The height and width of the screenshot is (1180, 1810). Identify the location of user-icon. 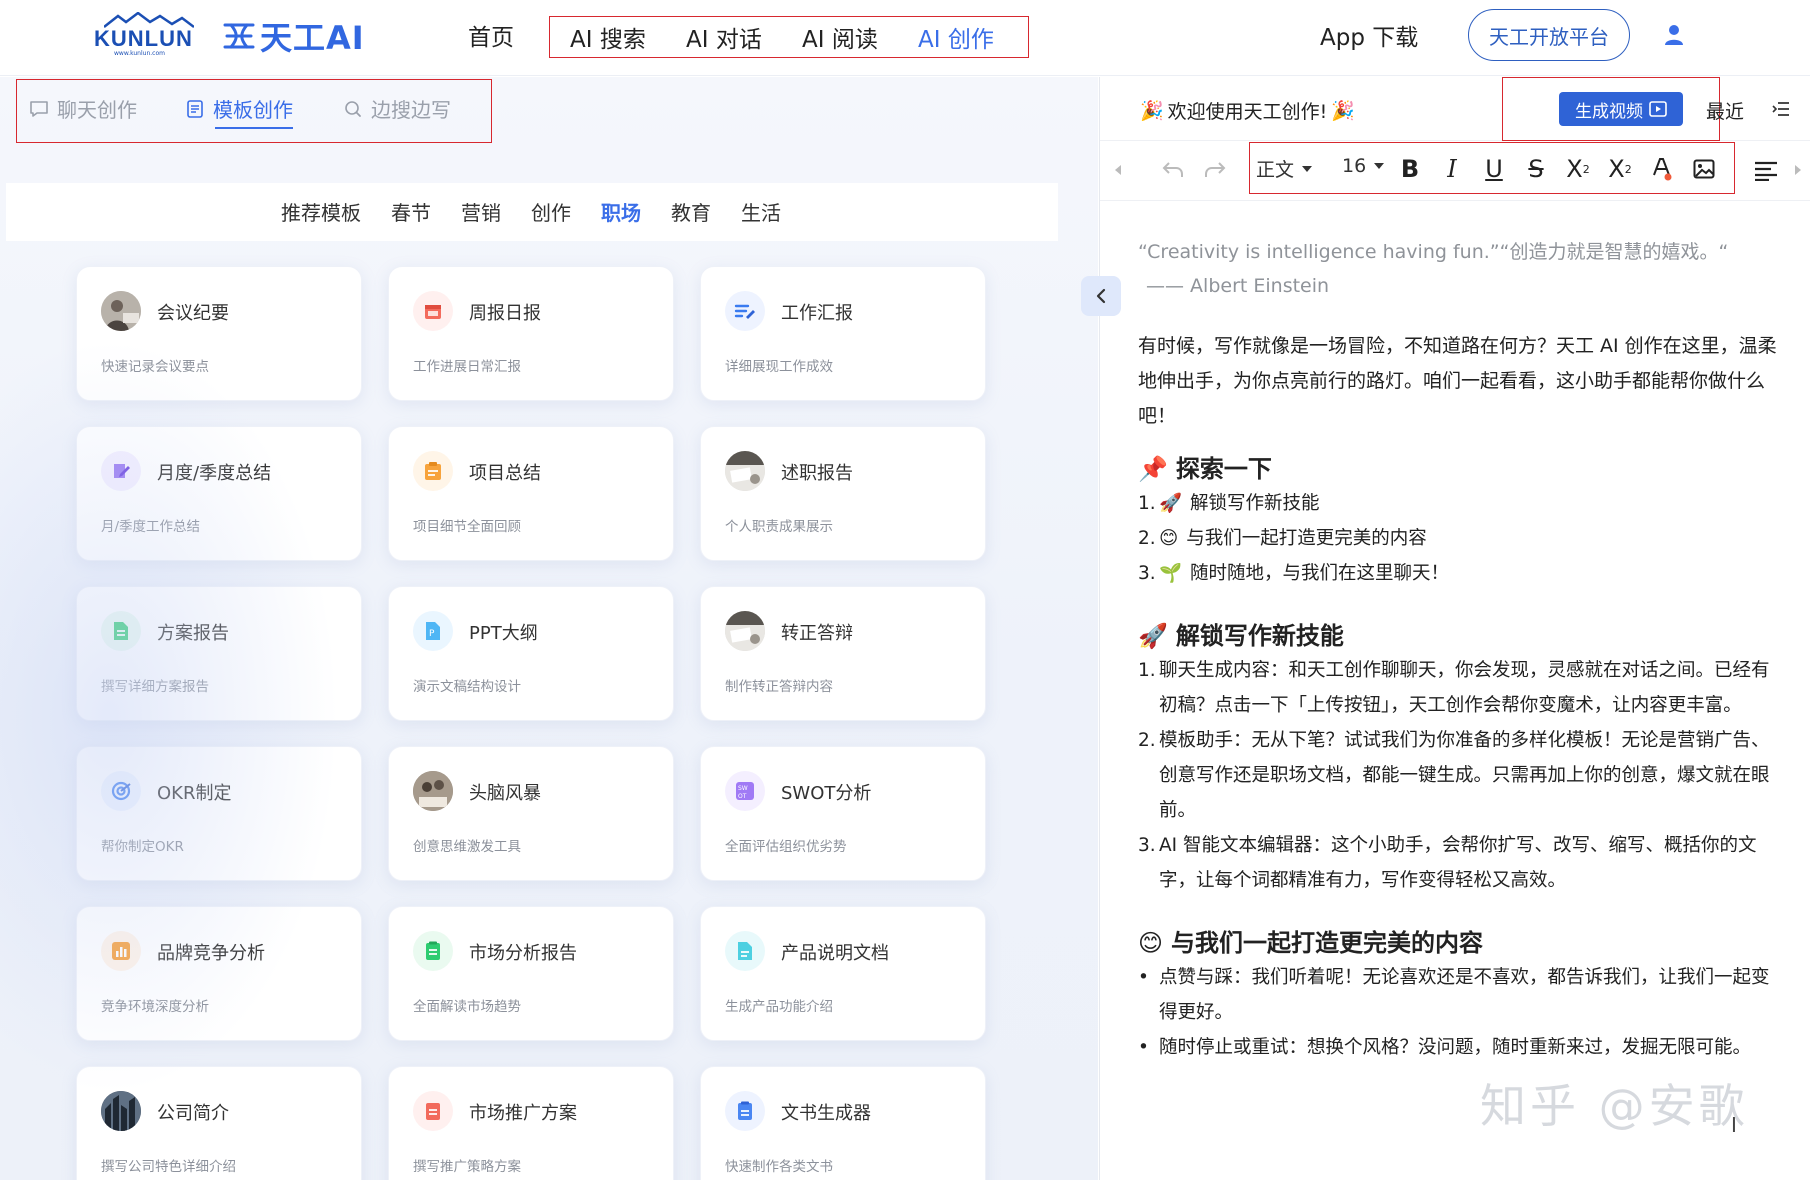
(1674, 35).